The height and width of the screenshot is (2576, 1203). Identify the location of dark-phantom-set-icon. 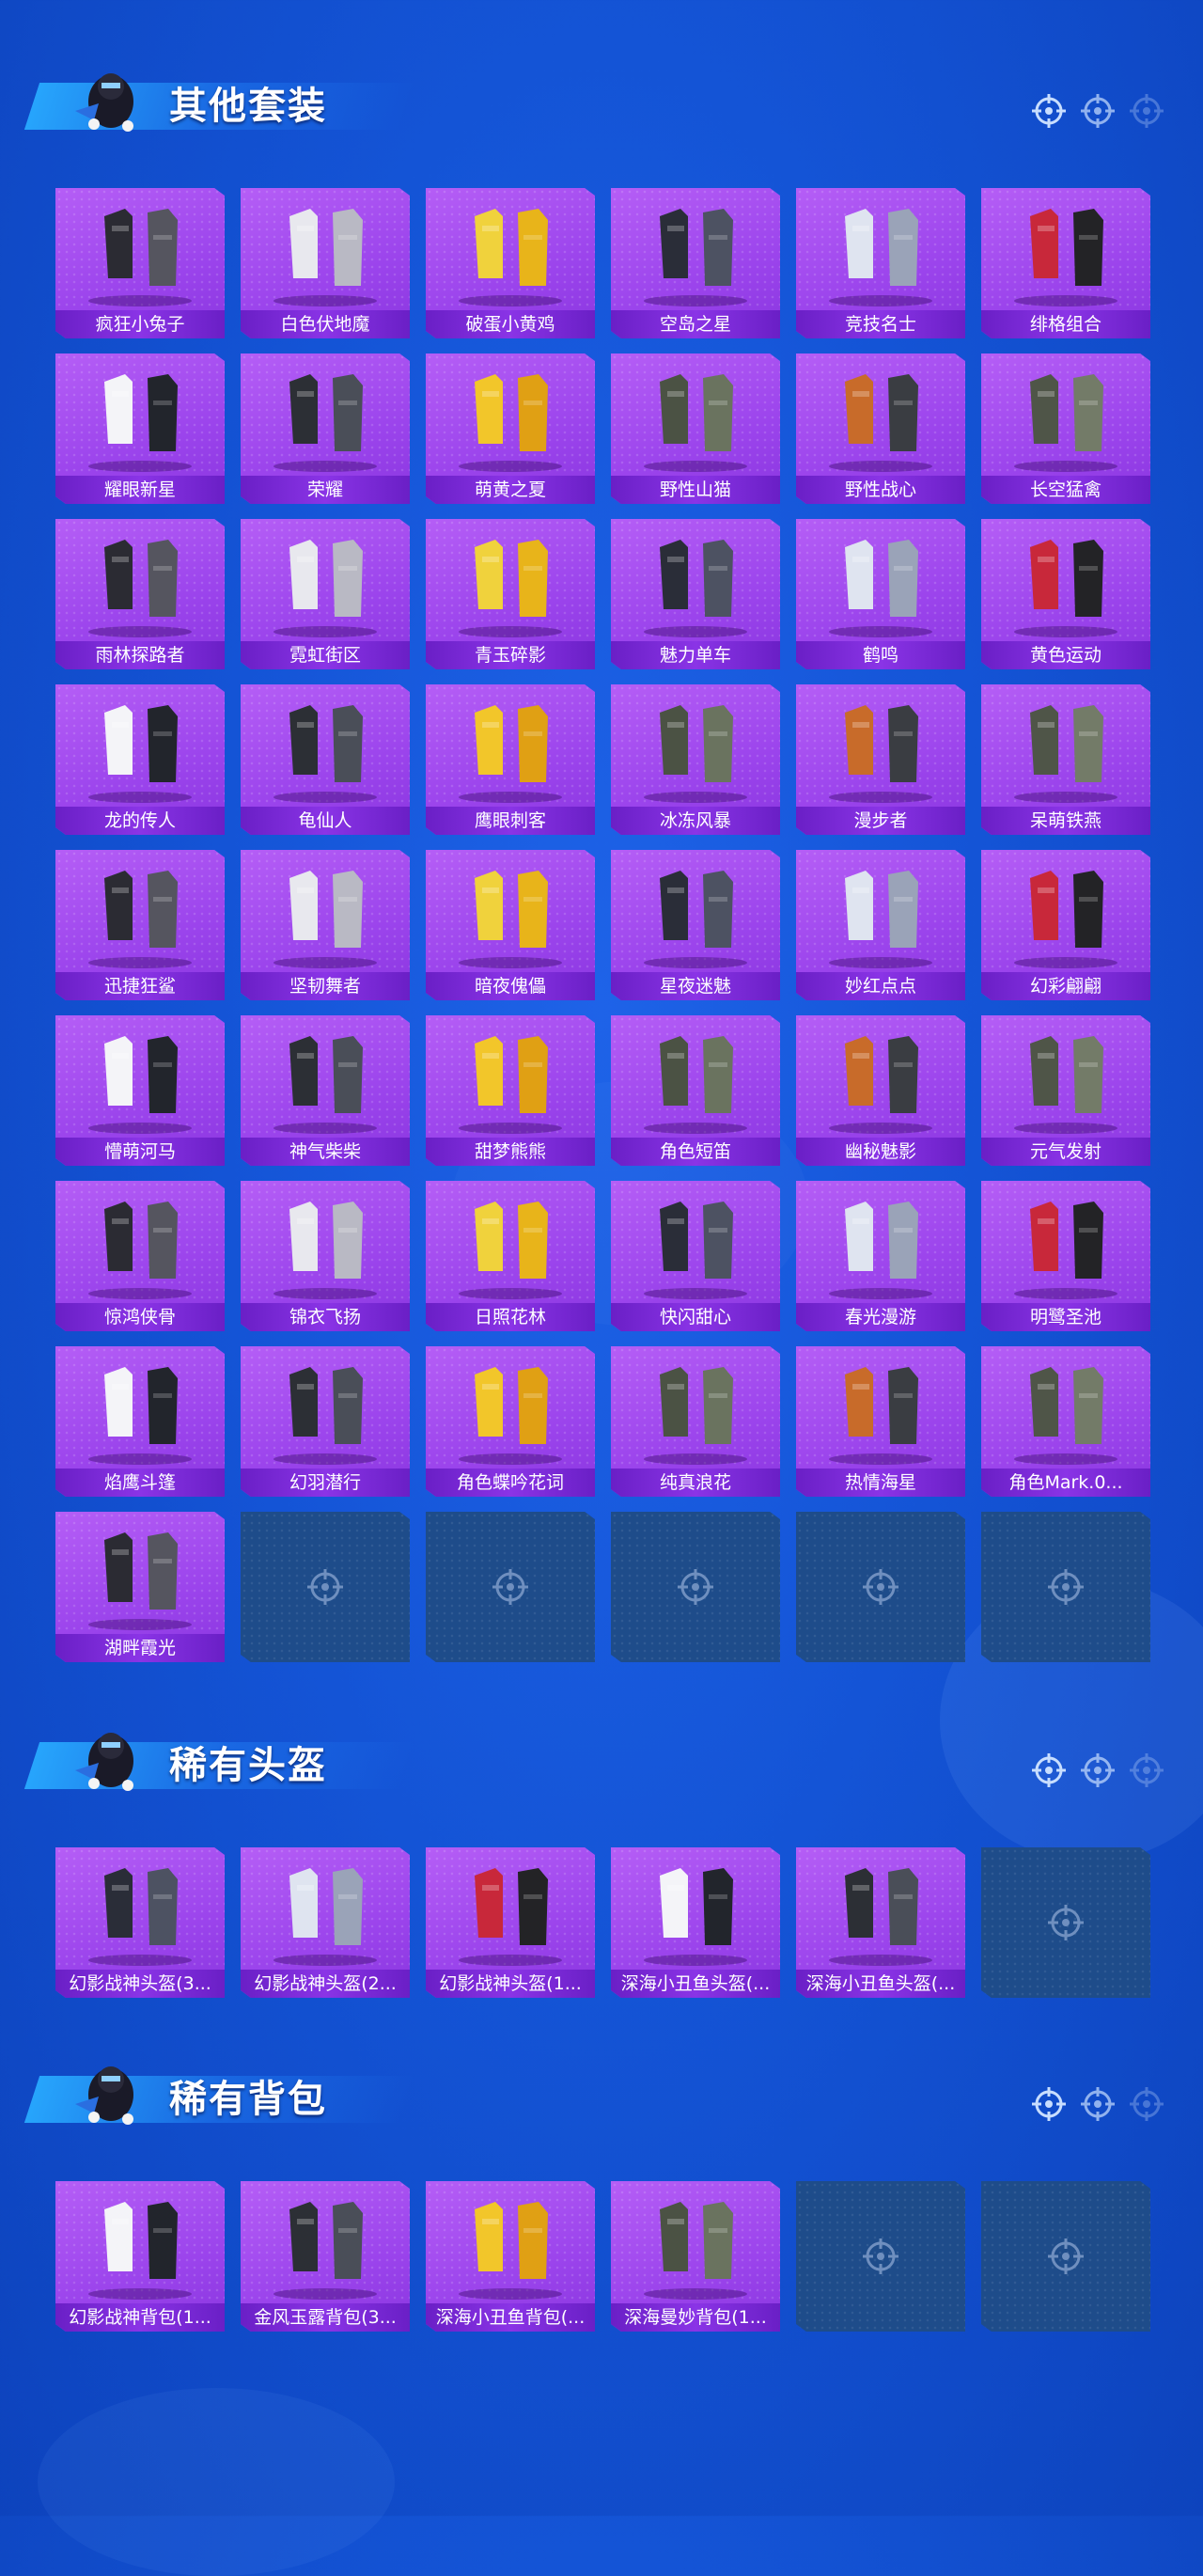
(880, 1085).